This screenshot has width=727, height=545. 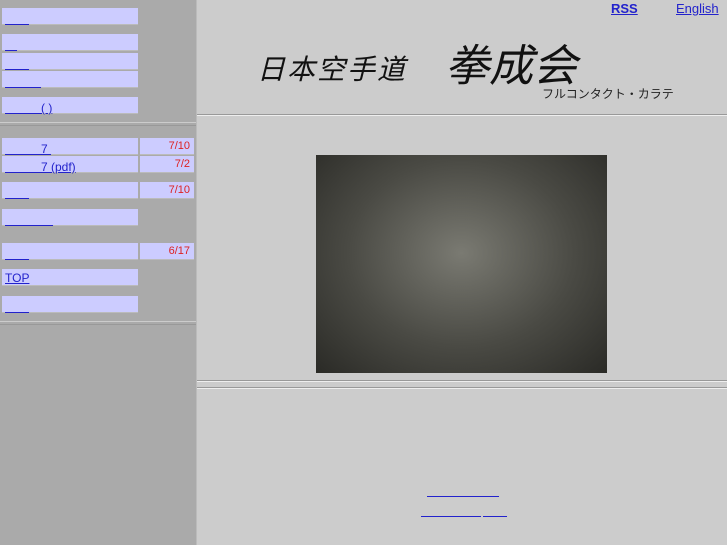 I want to click on logo-text-small: 日本空手道, so click(x=332, y=69).